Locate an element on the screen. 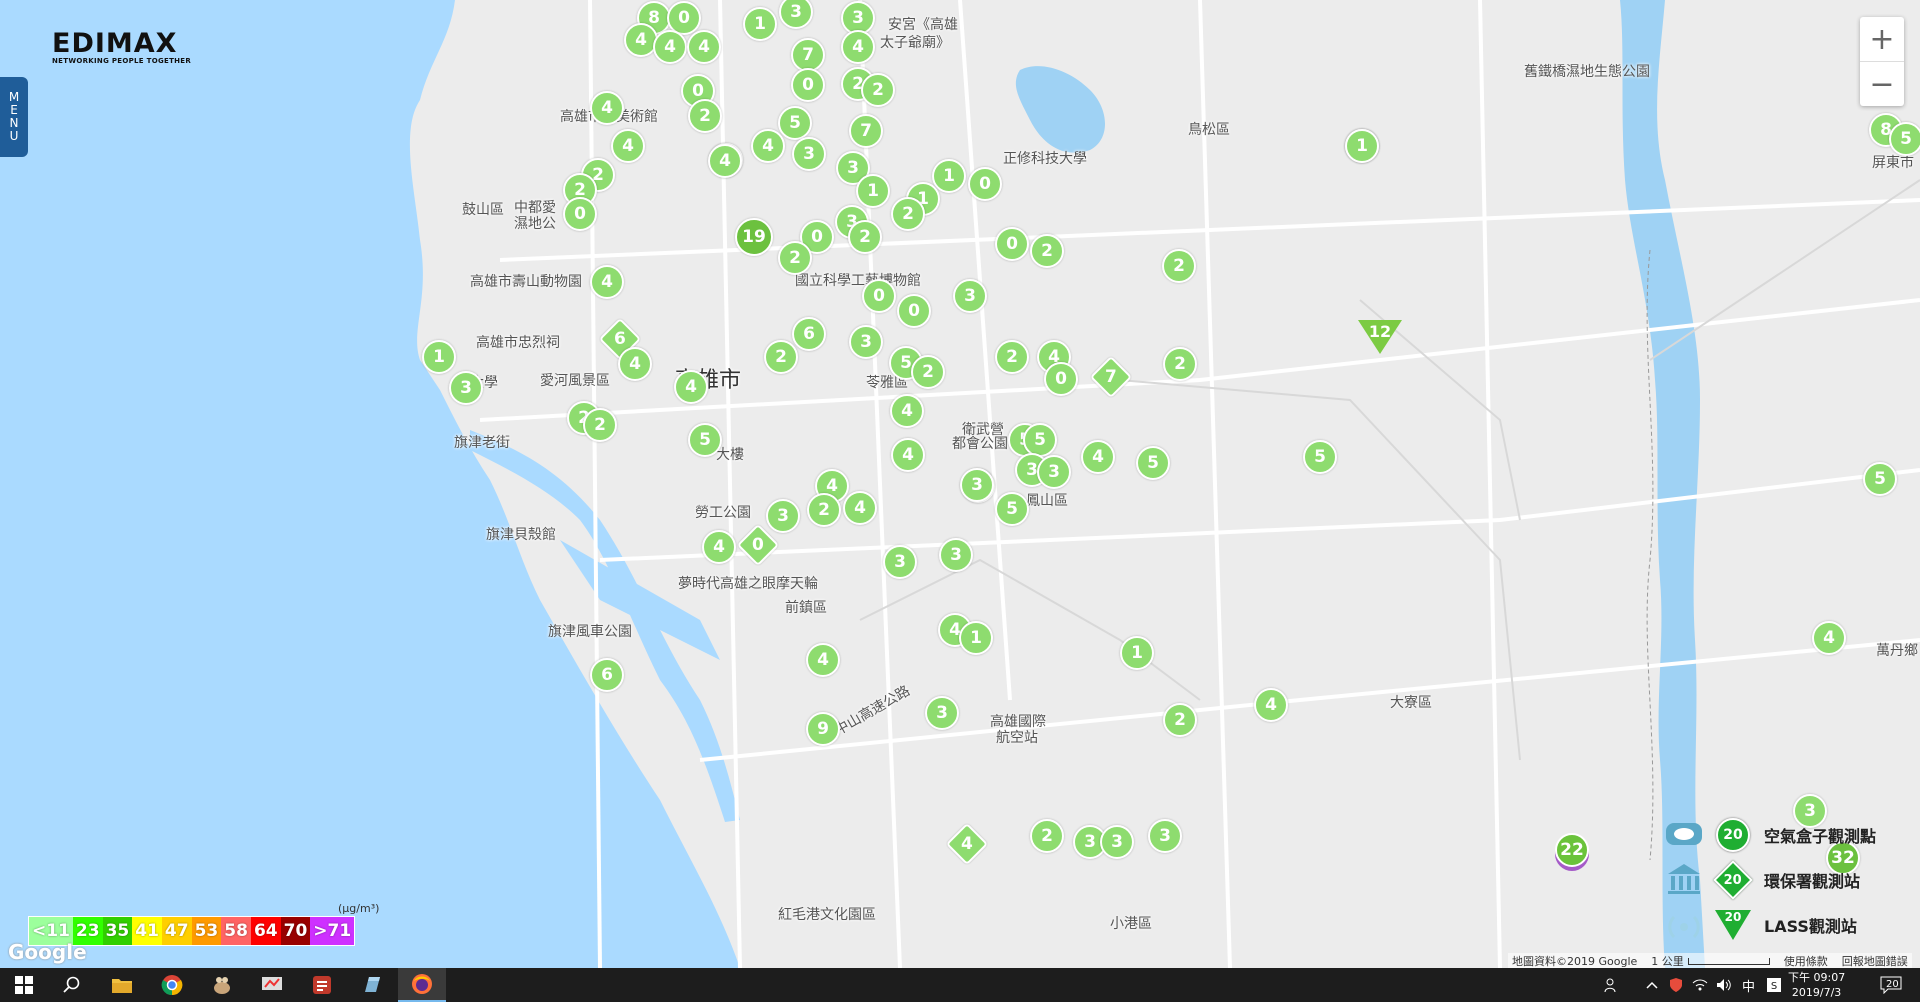 Image resolution: width=1920 pixels, height=1002 pixels. ime-indicator: 中 is located at coordinates (1748, 985).